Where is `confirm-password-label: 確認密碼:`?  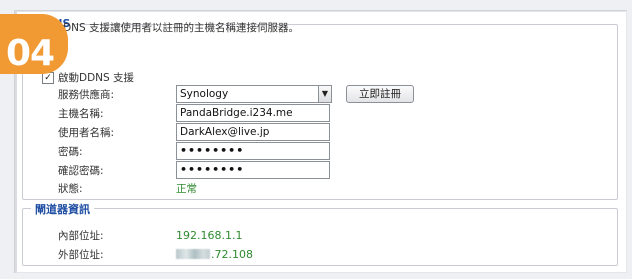 confirm-password-label: 確認密碼: is located at coordinates (81, 170).